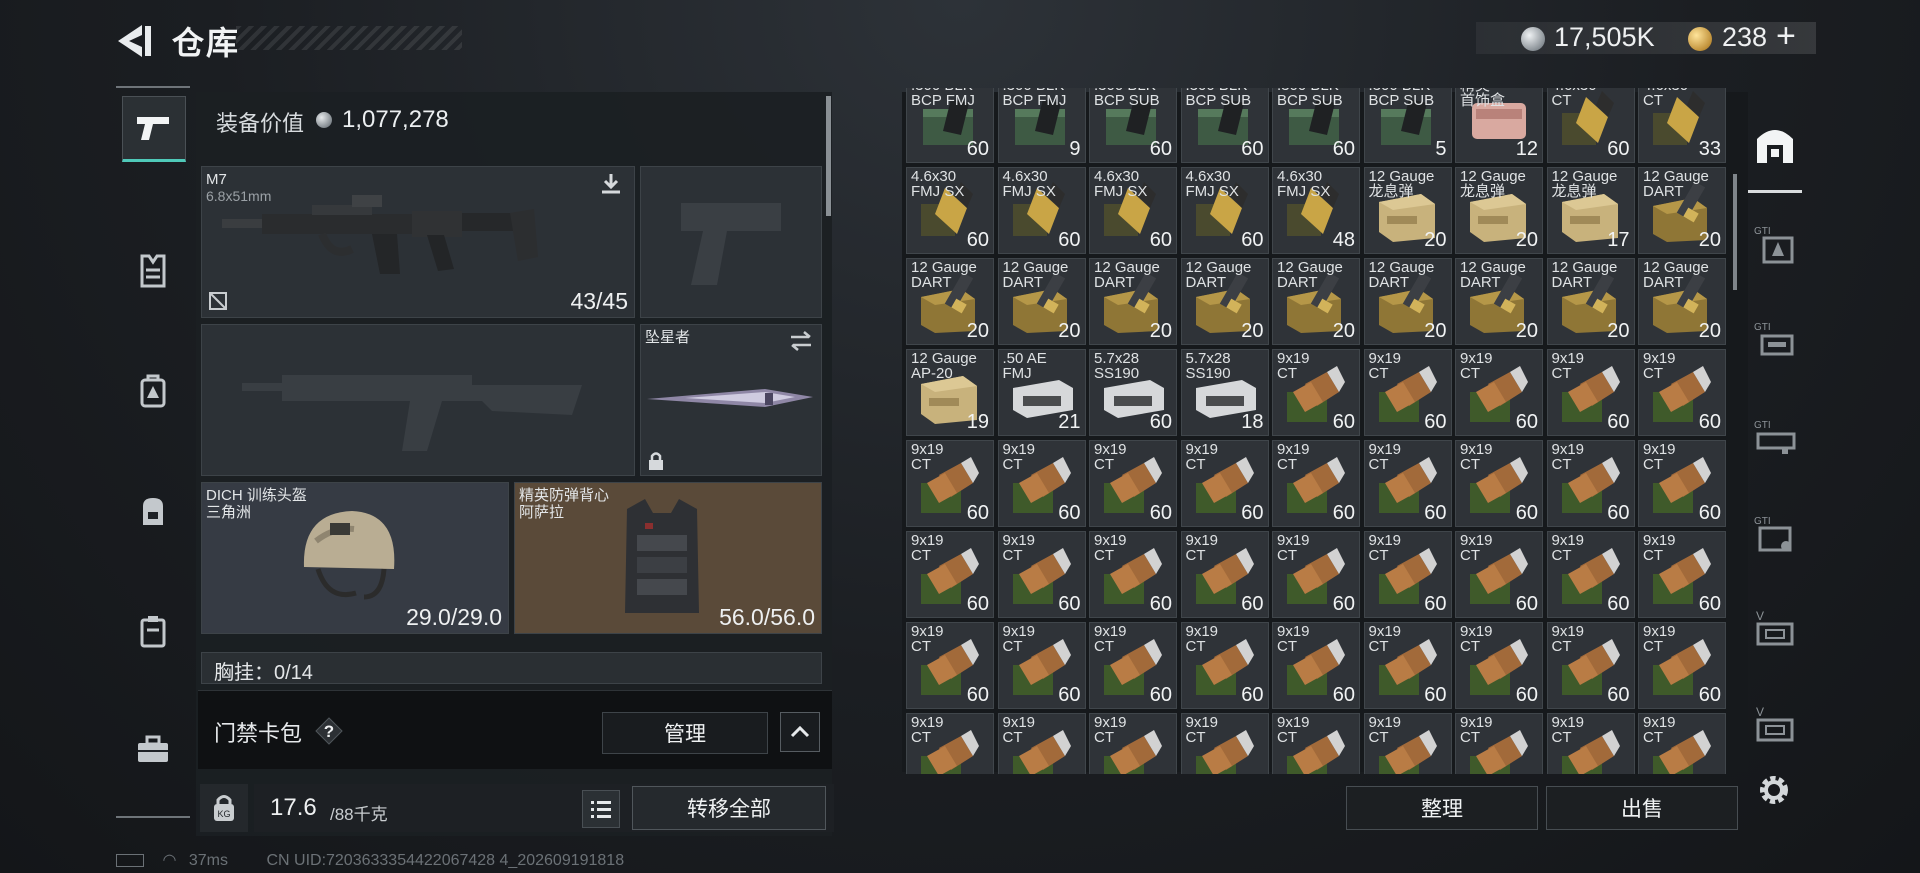 The image size is (1920, 873). Describe the element at coordinates (153, 631) in the screenshot. I see `nav-container` at that location.